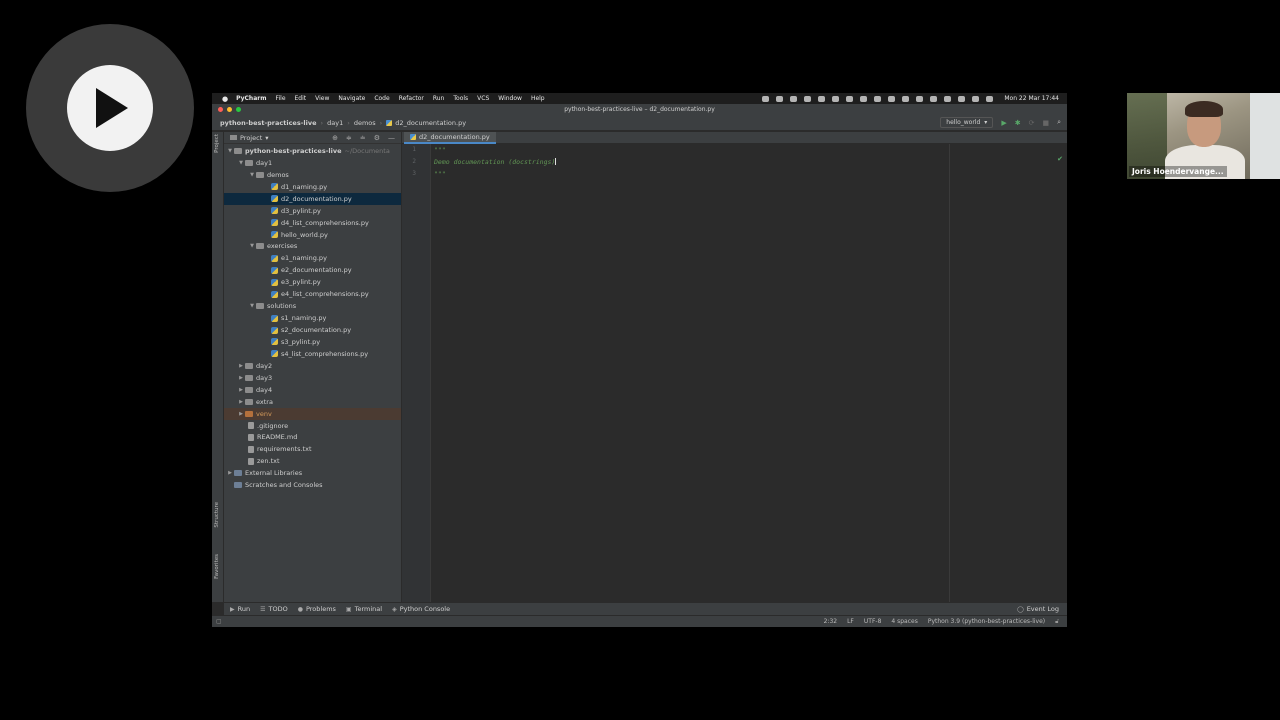 The image size is (1280, 720). What do you see at coordinates (986, 622) in the screenshot?
I see `python-interpreter: Python 3.9 (python-best-practices-live)` at bounding box center [986, 622].